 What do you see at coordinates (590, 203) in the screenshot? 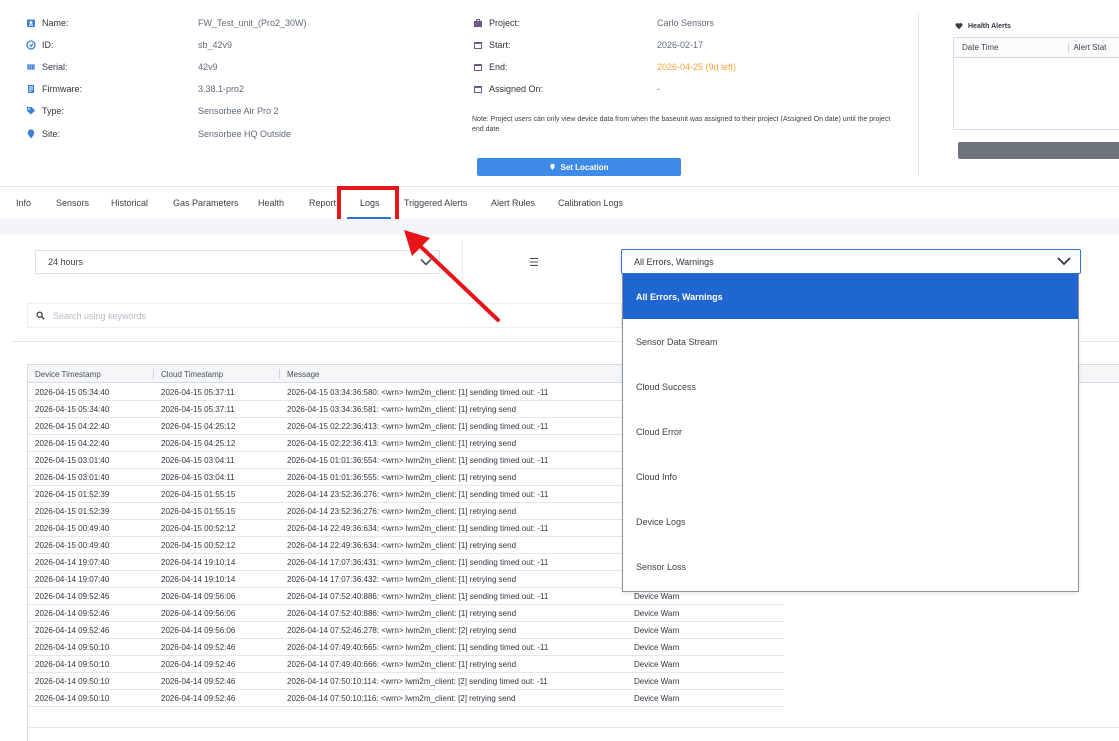
I see `tab-calibration-logs: Calibration Logs` at bounding box center [590, 203].